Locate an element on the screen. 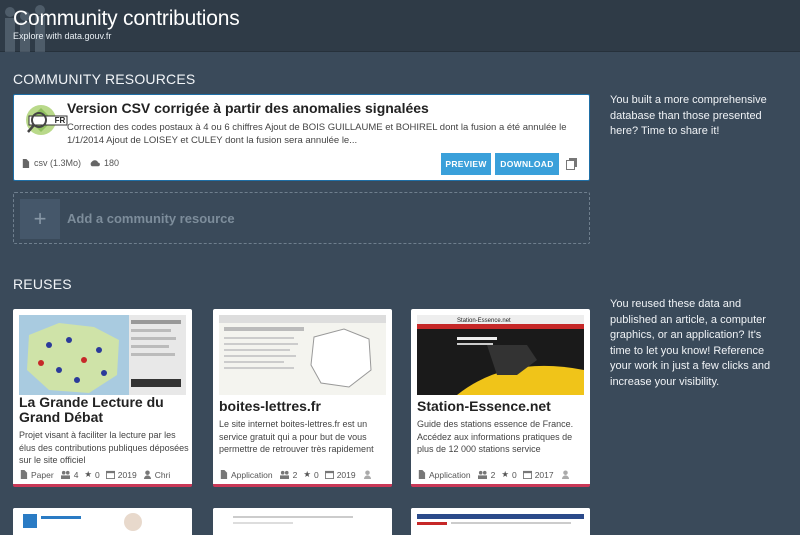 This screenshot has width=800, height=535. reuse-type: Paper is located at coordinates (42, 474).